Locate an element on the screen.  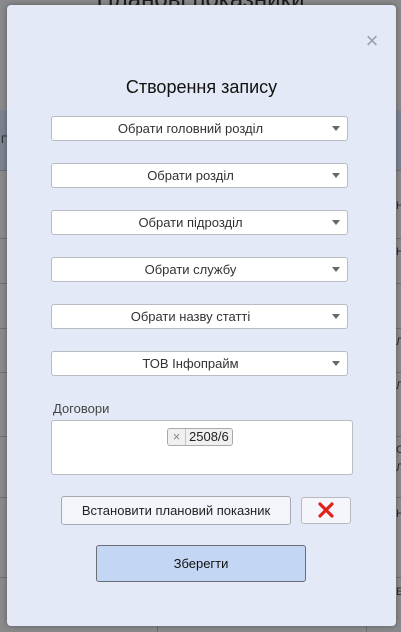
set-planned-indicator-button: Встановити плановий показник is located at coordinates (176, 510).